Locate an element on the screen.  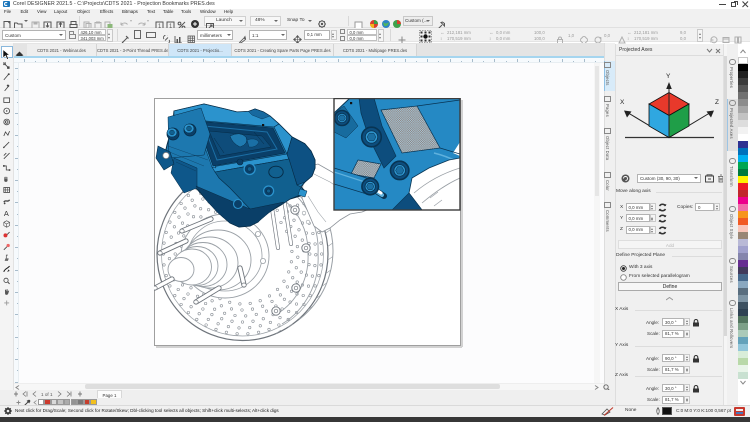
svg-text: Y is located at coordinates (668, 76).